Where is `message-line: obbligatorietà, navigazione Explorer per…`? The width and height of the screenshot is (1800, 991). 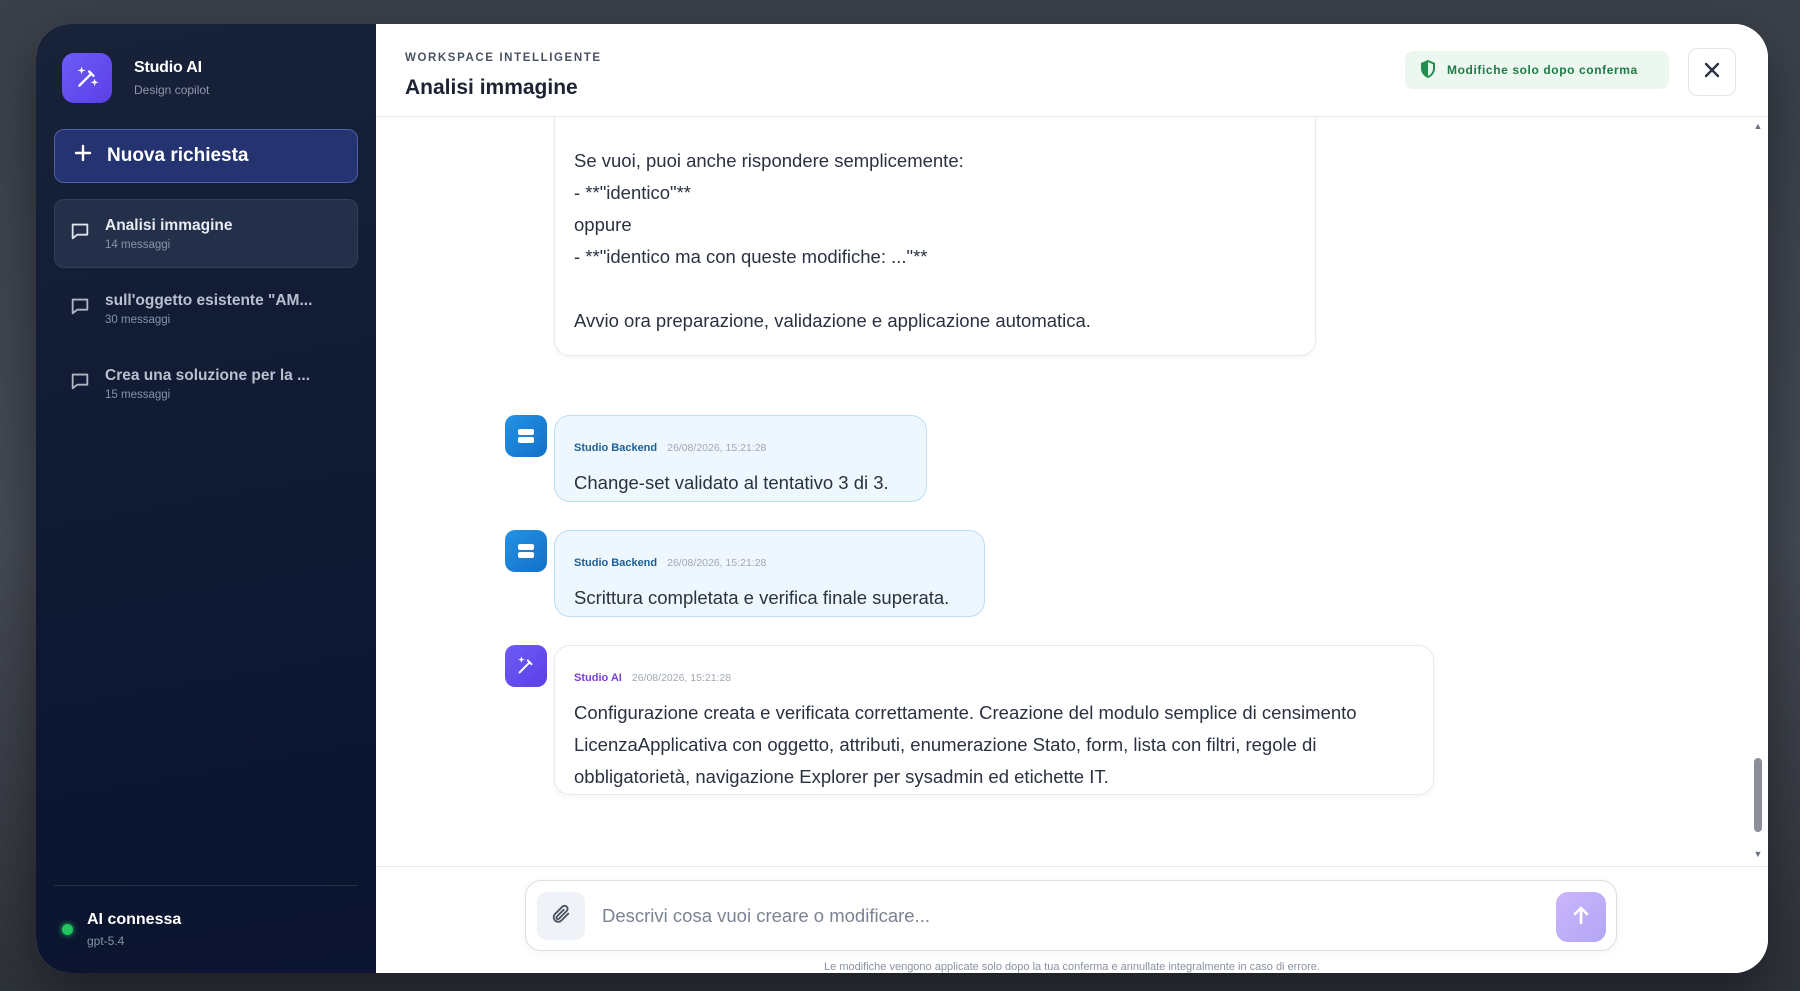 message-line: obbligatorietà, navigazione Explorer per… is located at coordinates (841, 776).